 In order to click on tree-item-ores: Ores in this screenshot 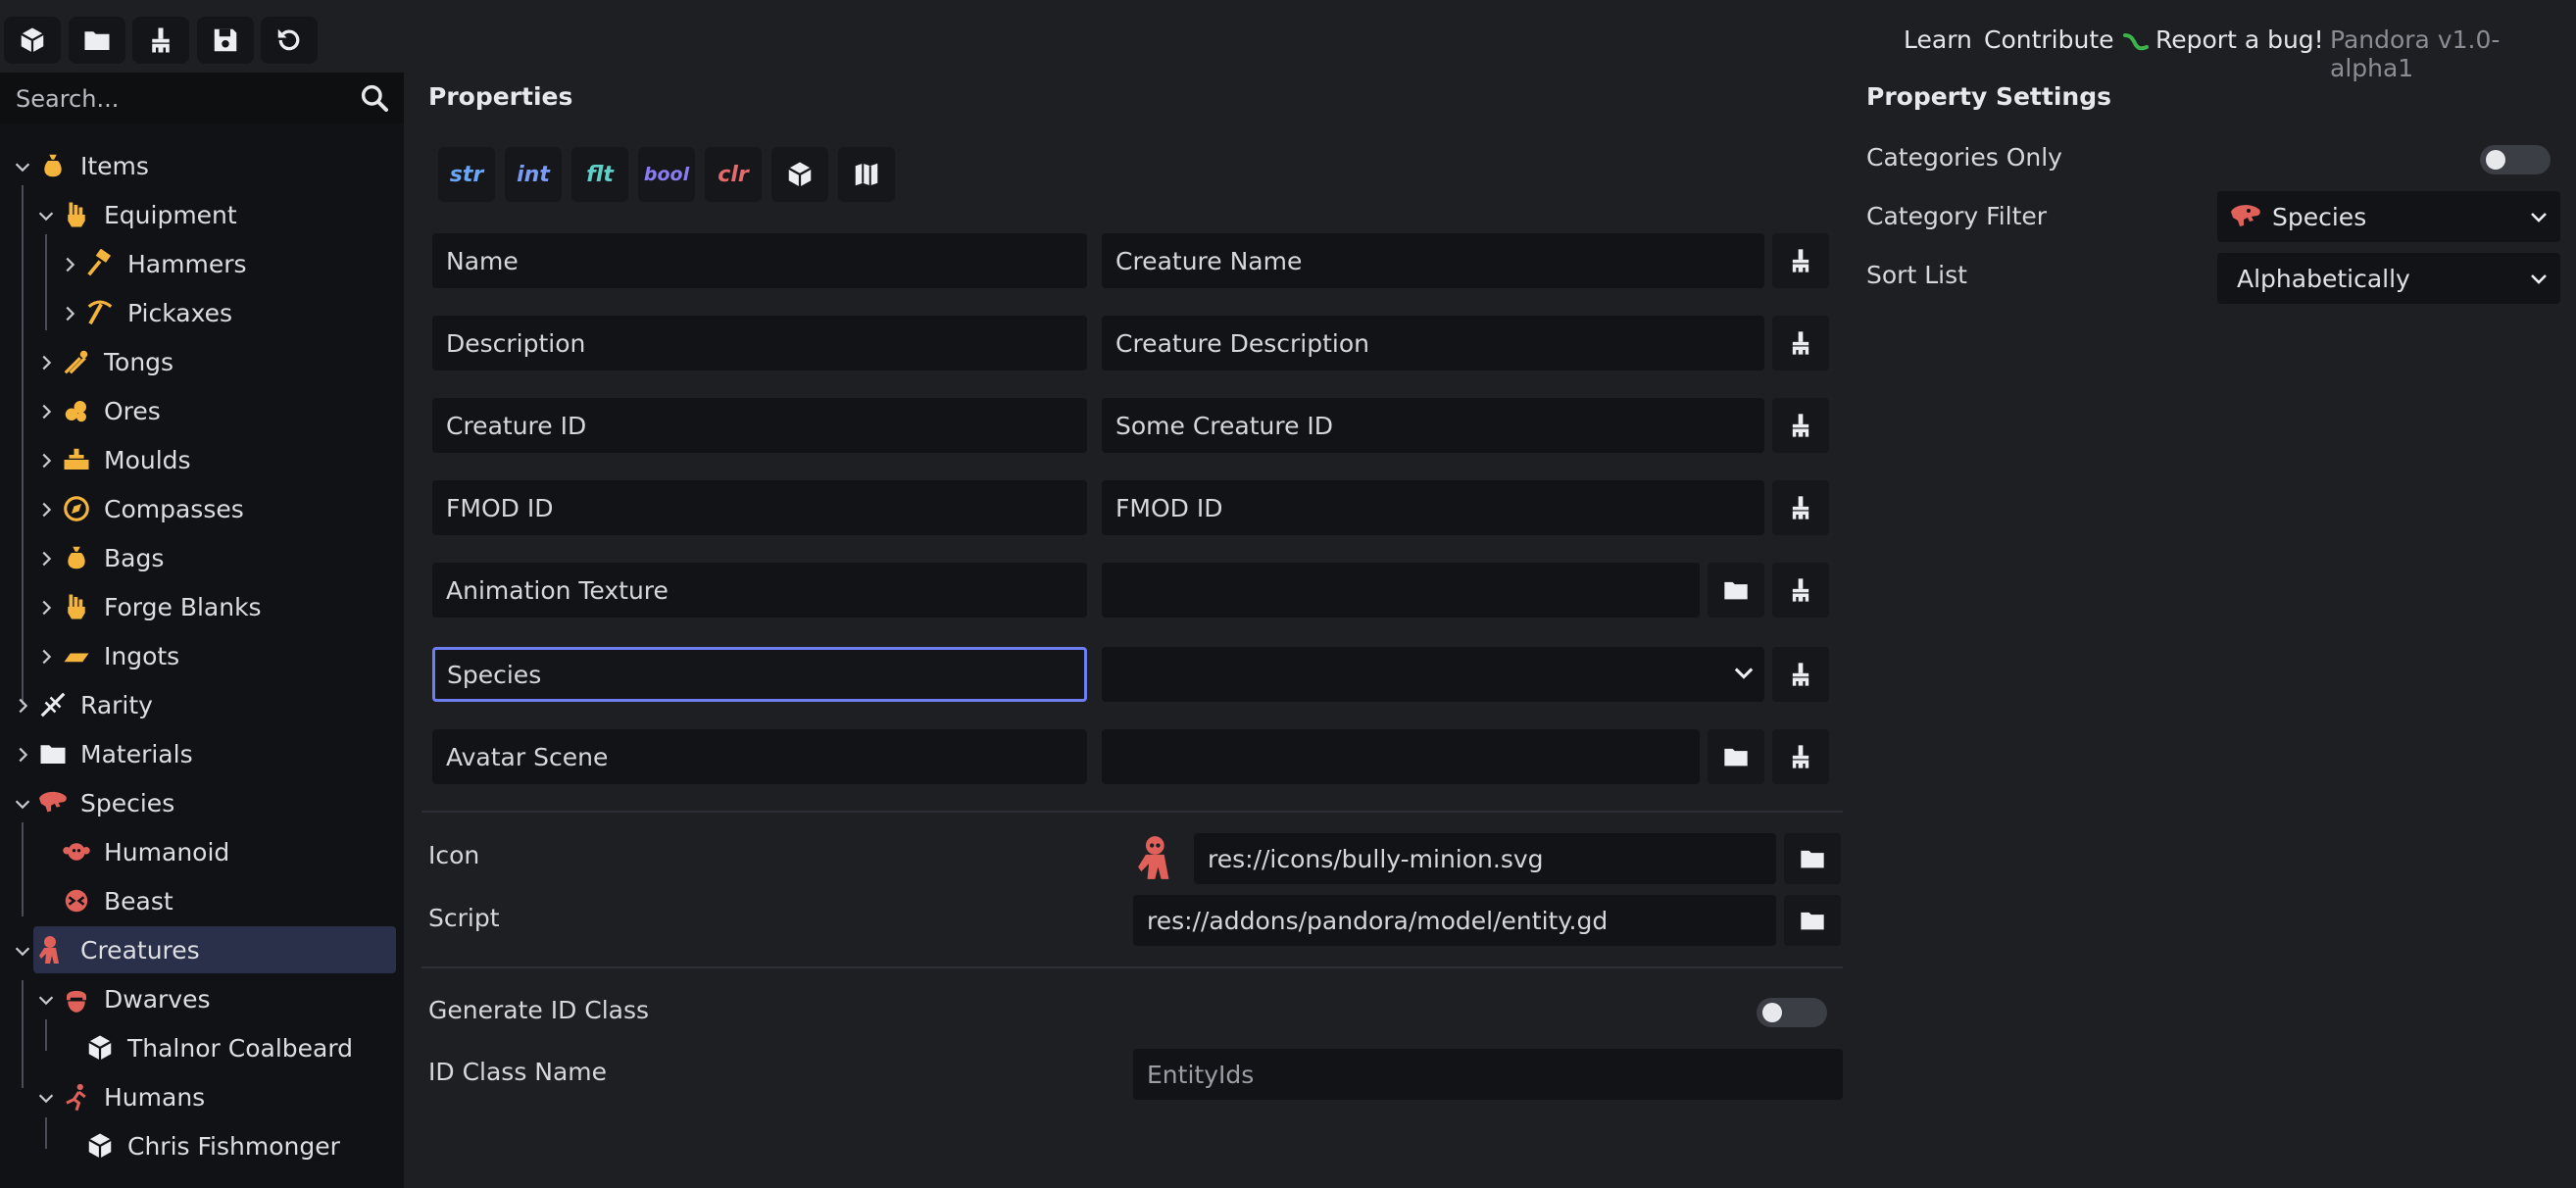, I will do `click(98, 410)`.